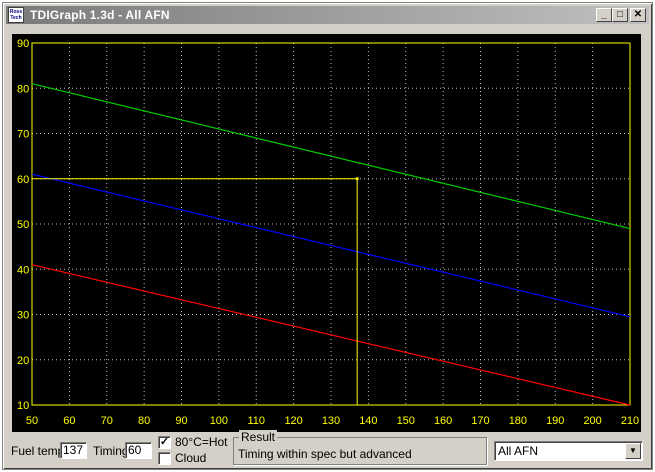  Describe the element at coordinates (258, 437) in the screenshot. I see `result-label: Result` at that location.